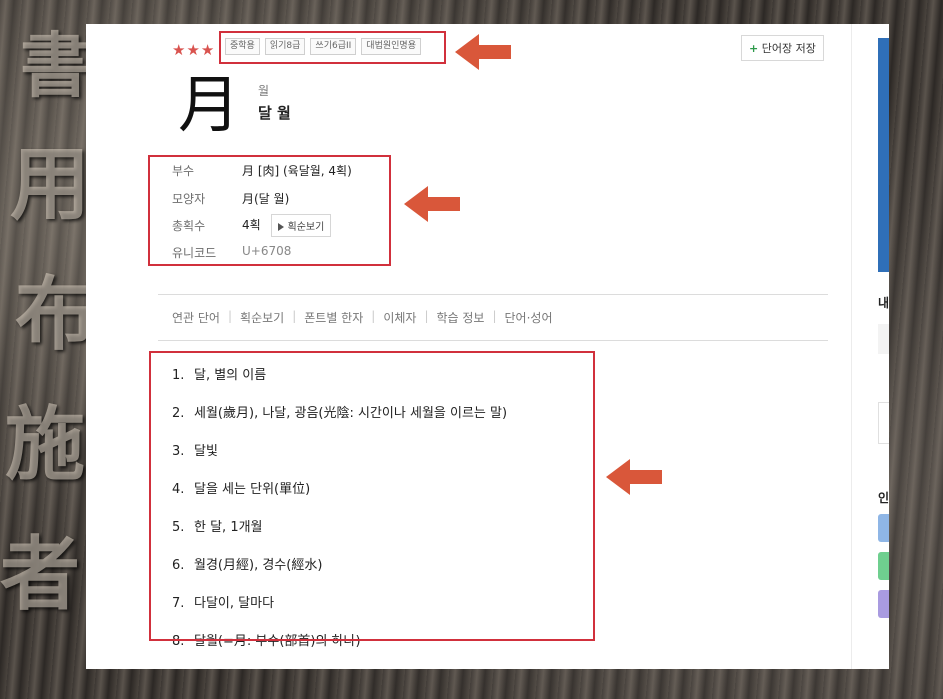 Image resolution: width=943 pixels, height=699 pixels. Describe the element at coordinates (55, 314) in the screenshot. I see `bg-glyph: 布` at that location.